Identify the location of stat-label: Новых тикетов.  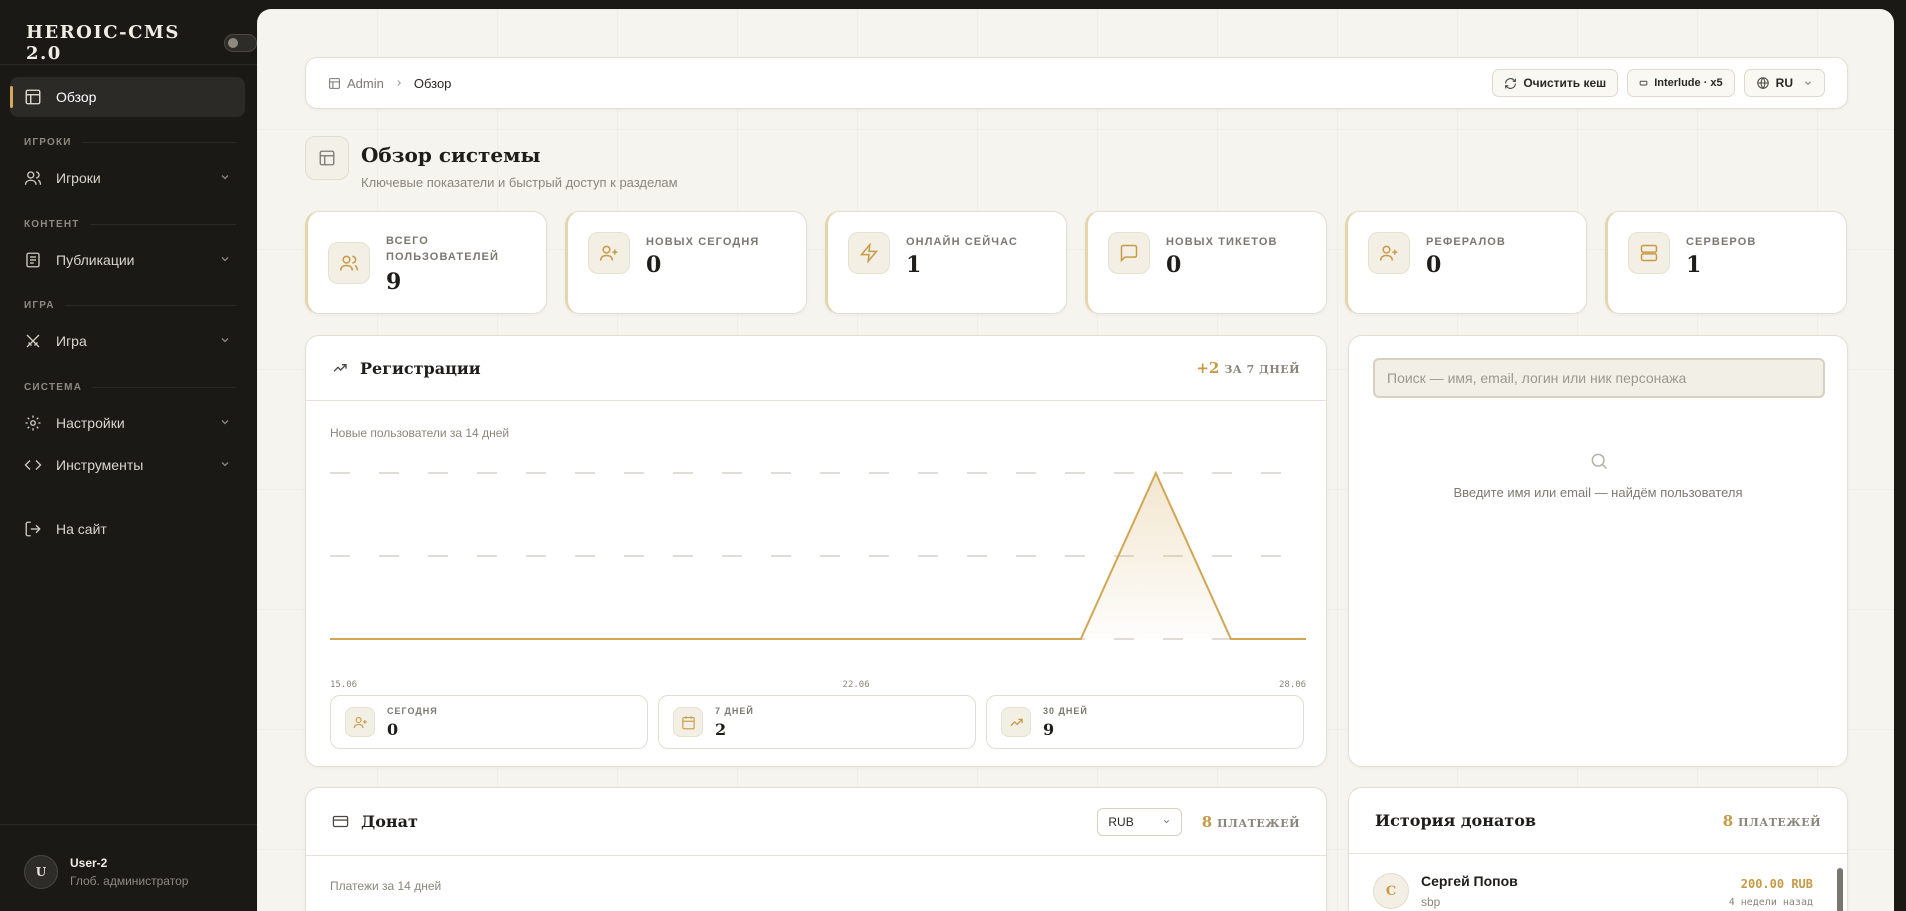
(1222, 242).